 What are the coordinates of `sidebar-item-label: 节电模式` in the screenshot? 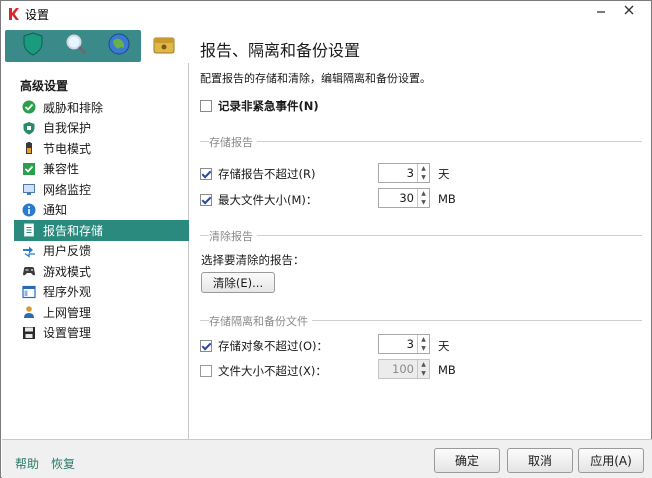 It's located at (67, 148).